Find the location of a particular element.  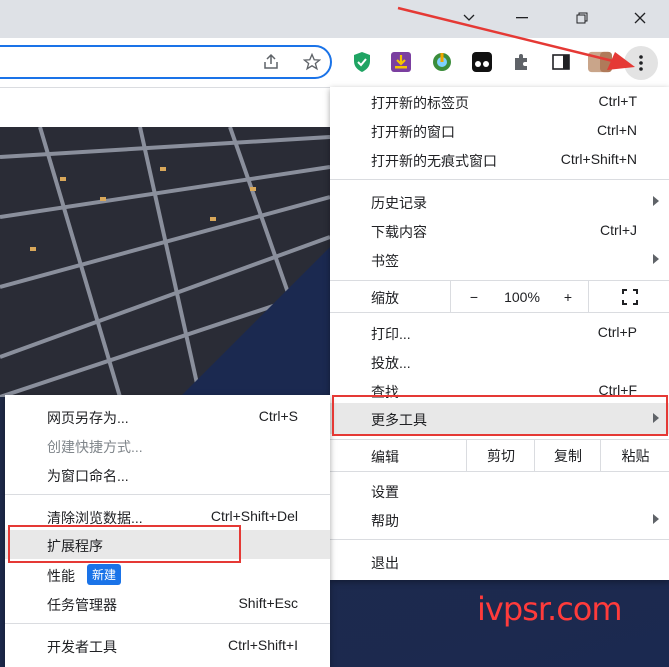

fullscreen-button is located at coordinates (628, 296).